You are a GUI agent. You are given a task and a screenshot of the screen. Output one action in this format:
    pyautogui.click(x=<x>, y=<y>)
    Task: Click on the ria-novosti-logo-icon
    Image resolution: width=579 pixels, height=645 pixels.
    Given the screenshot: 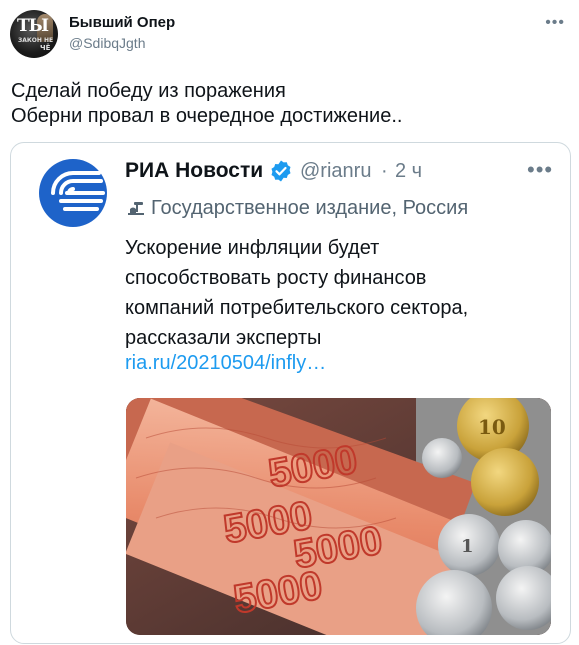 What is the action you would take?
    pyautogui.click(x=73, y=193)
    